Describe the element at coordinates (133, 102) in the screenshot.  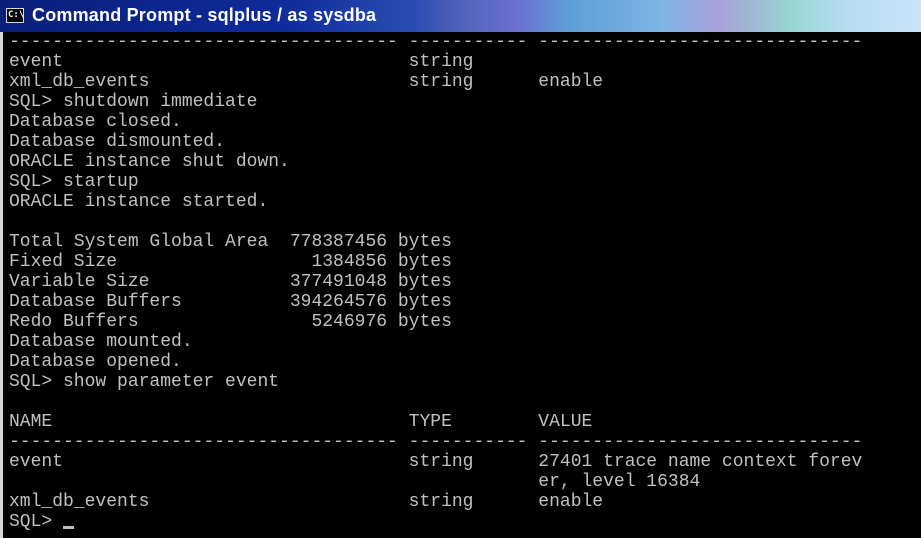
I see `console-line: SQL> shutdown immediate` at that location.